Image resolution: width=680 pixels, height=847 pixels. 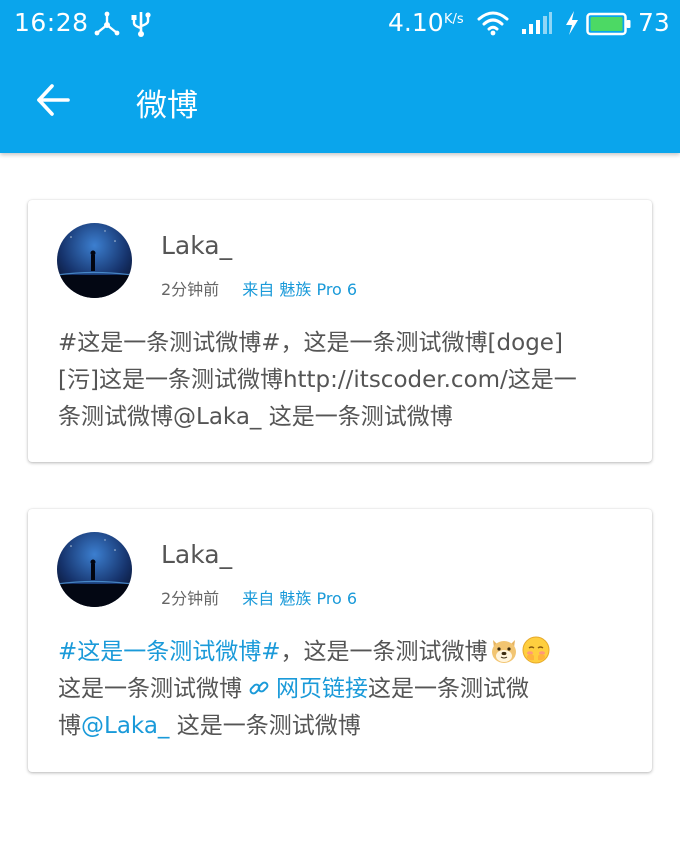 I want to click on battery-percent: 73, so click(x=654, y=22).